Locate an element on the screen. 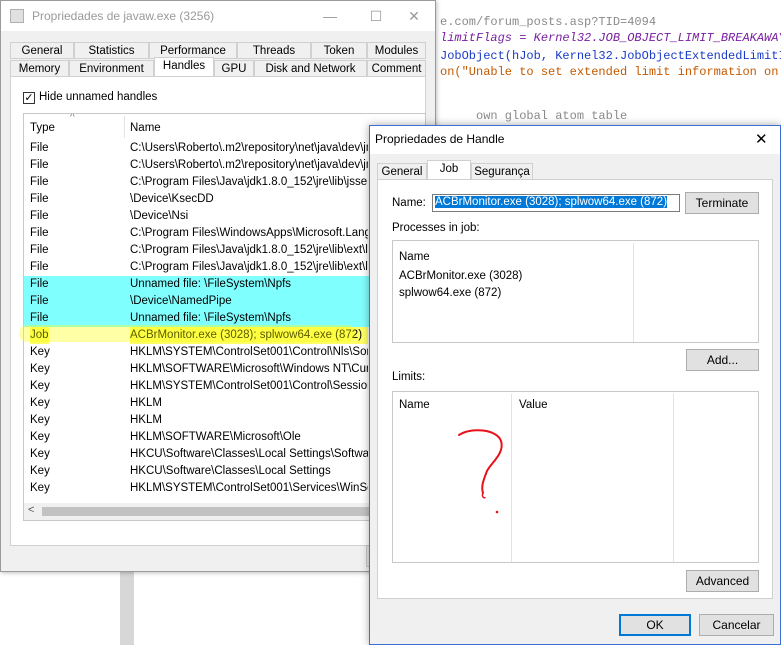  tab-threads: Threads is located at coordinates (274, 50).